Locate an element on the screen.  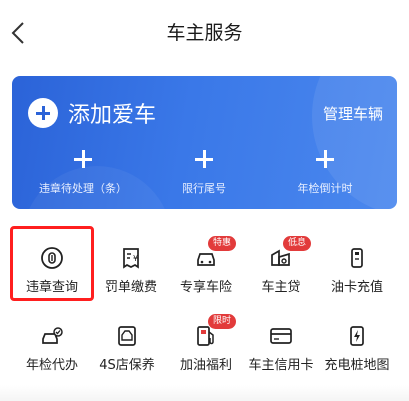
stat-label: 违章待处理（条） is located at coordinates (83, 188).